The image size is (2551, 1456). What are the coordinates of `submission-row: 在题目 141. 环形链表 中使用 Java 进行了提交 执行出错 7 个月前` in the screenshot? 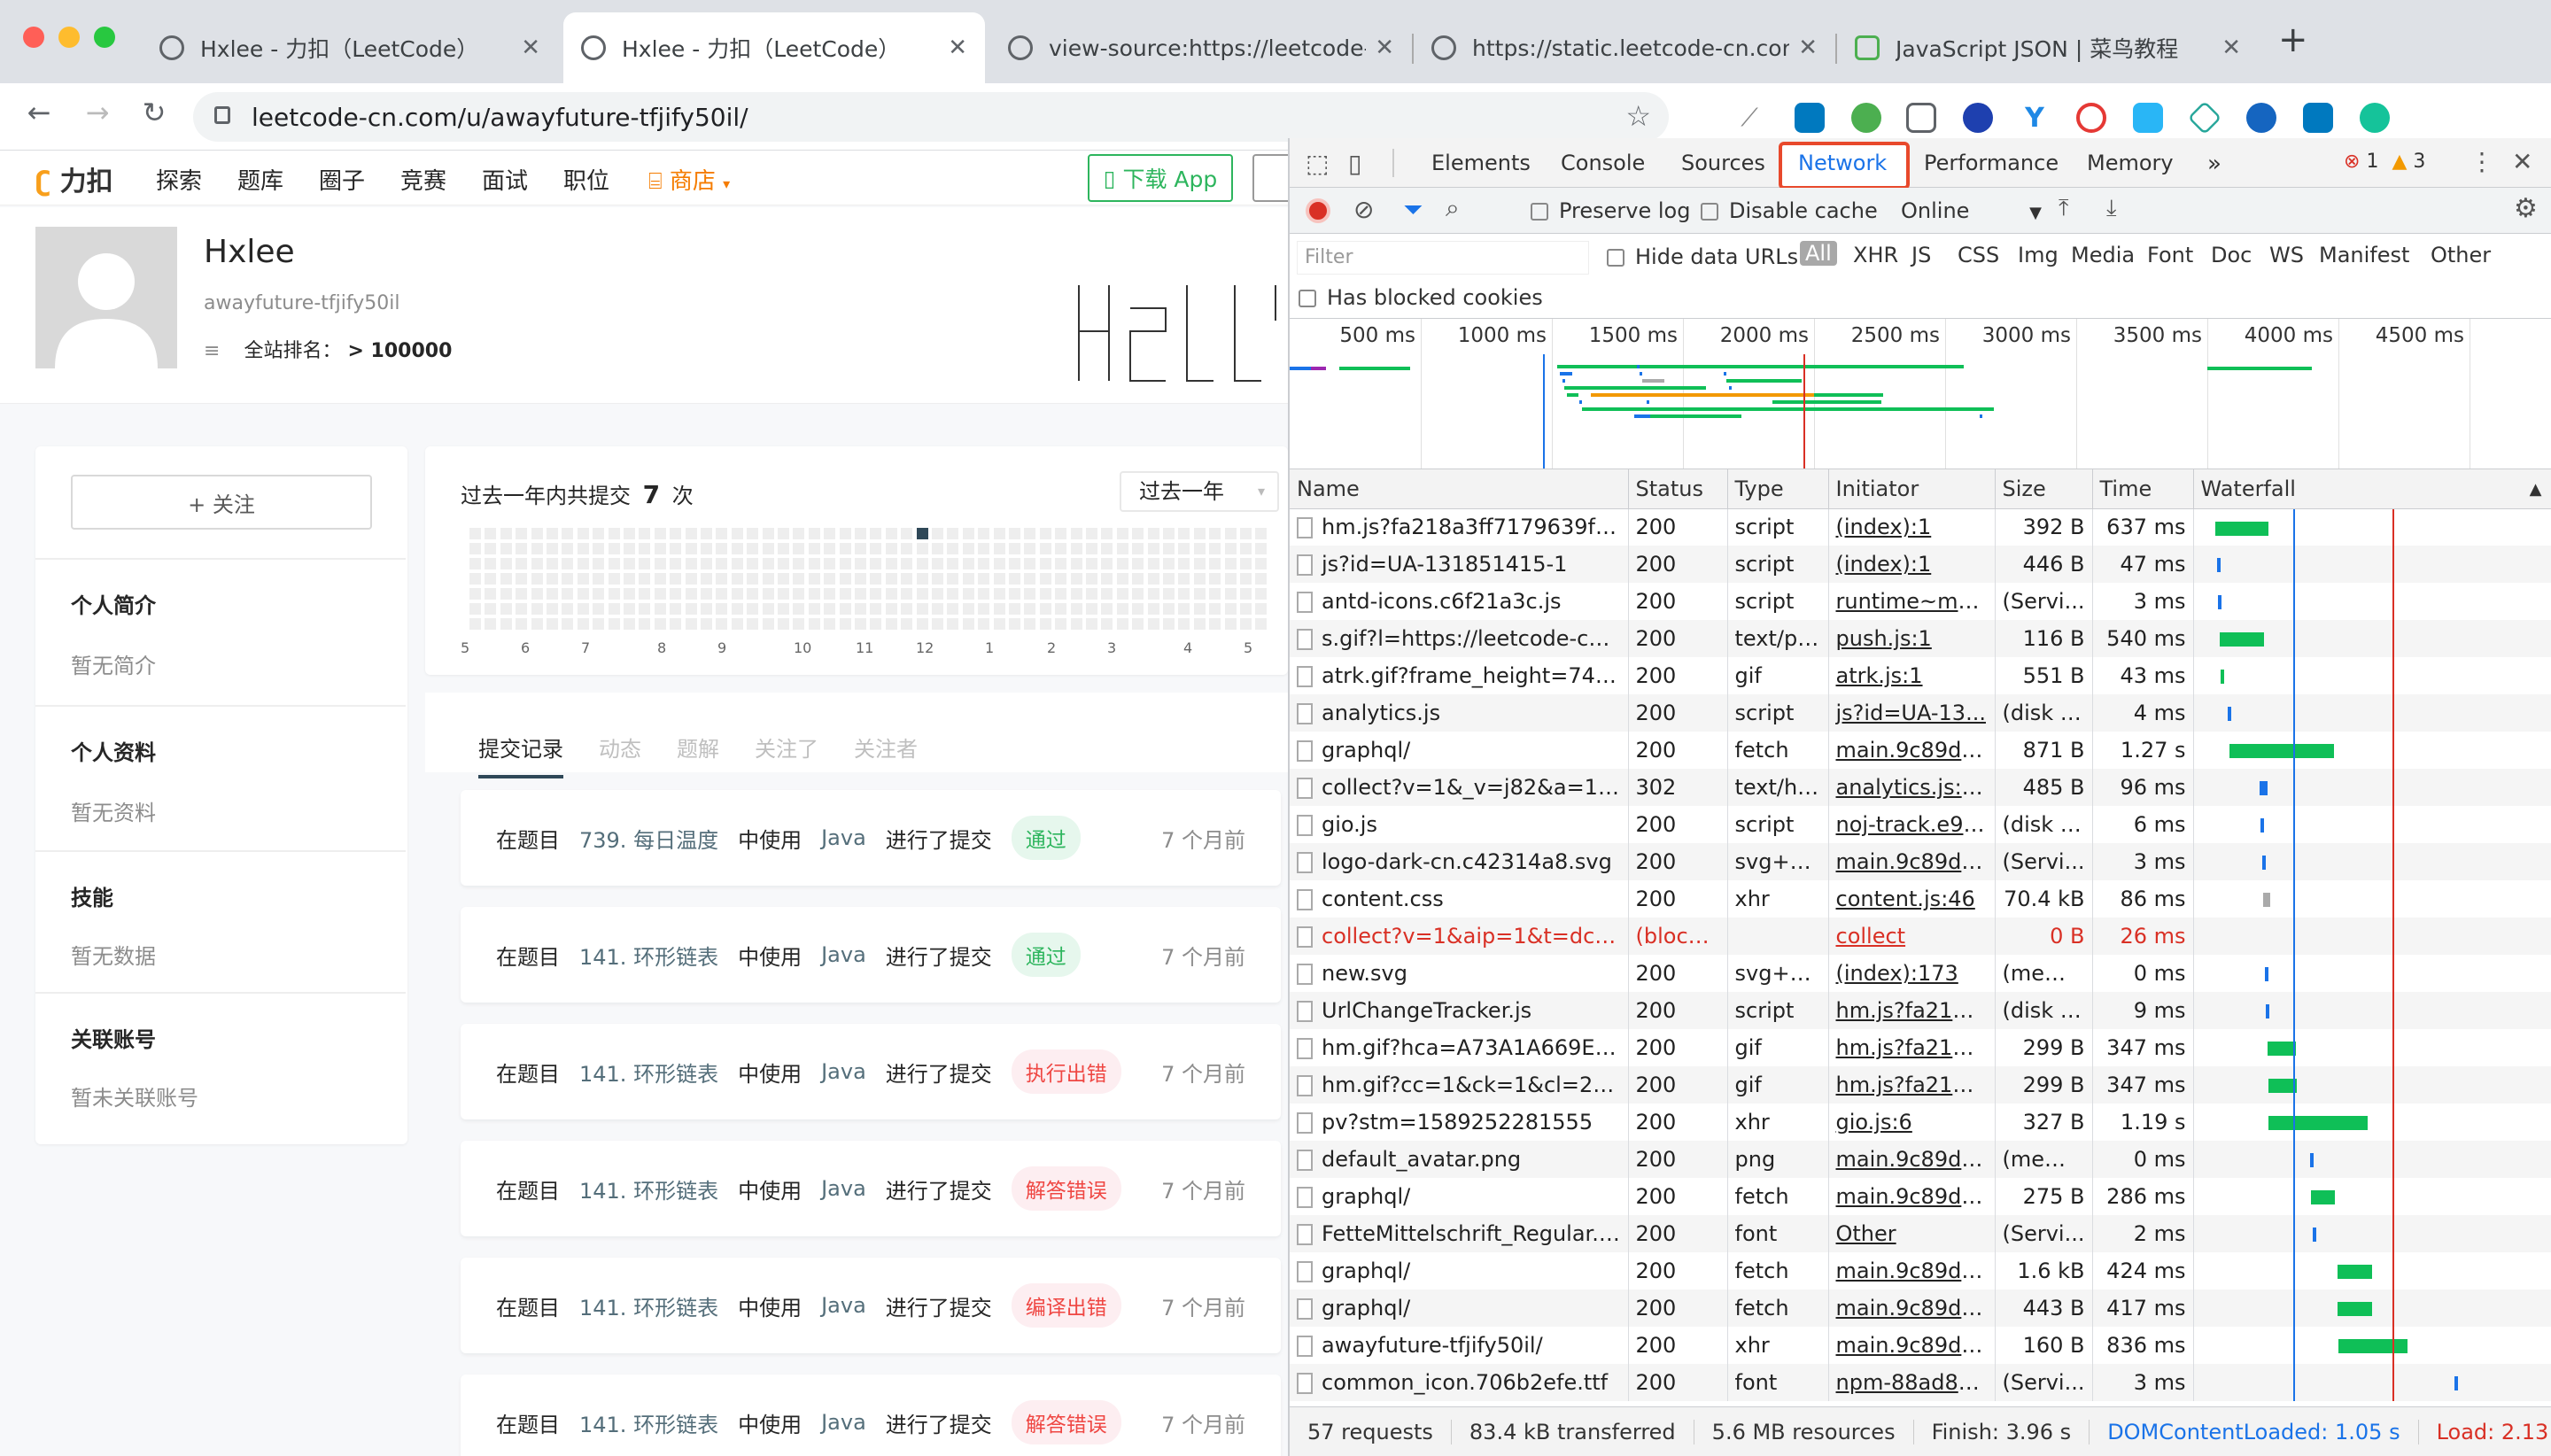 It's located at (871, 1072).